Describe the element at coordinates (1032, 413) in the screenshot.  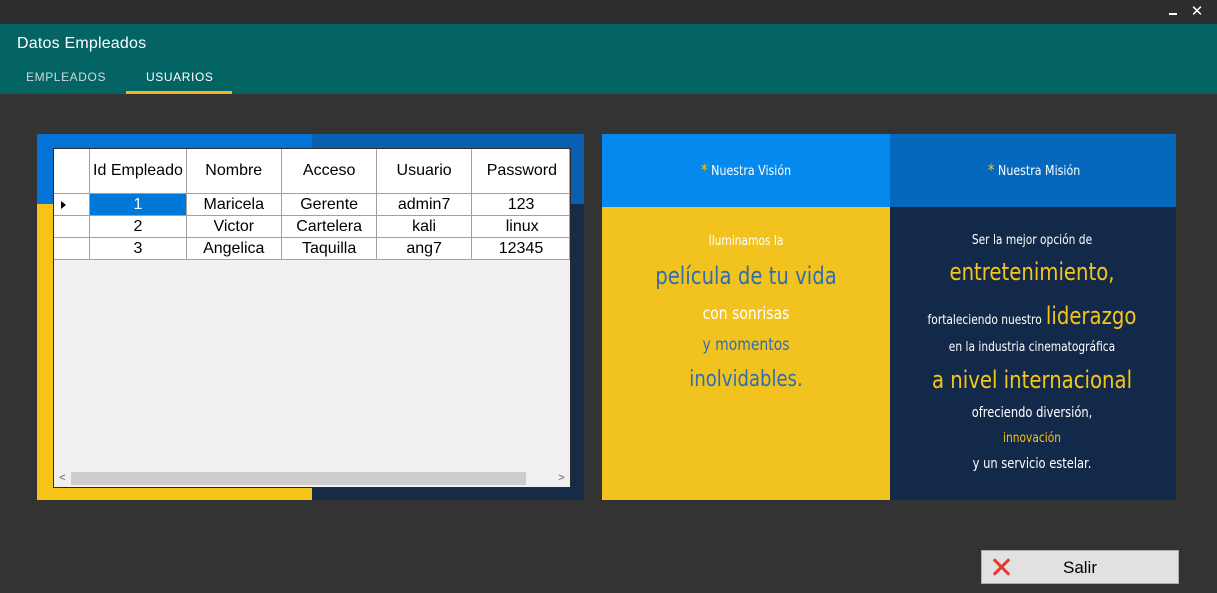
I see `mision-line: ofreciendo diversión,` at that location.